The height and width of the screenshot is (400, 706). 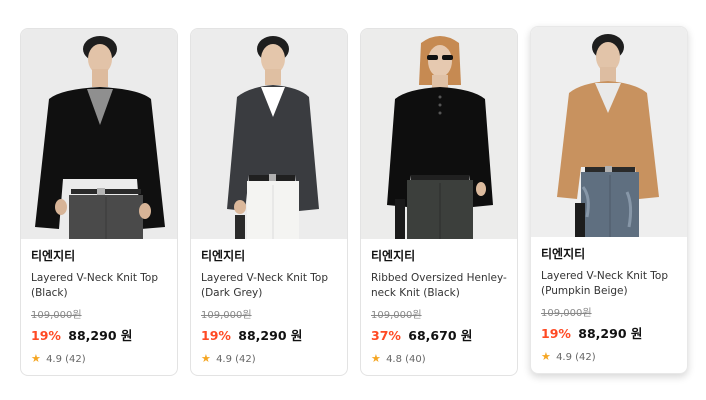 I want to click on product-name: Layered V-Neck Knit Top (Dark Grey), so click(x=269, y=286).